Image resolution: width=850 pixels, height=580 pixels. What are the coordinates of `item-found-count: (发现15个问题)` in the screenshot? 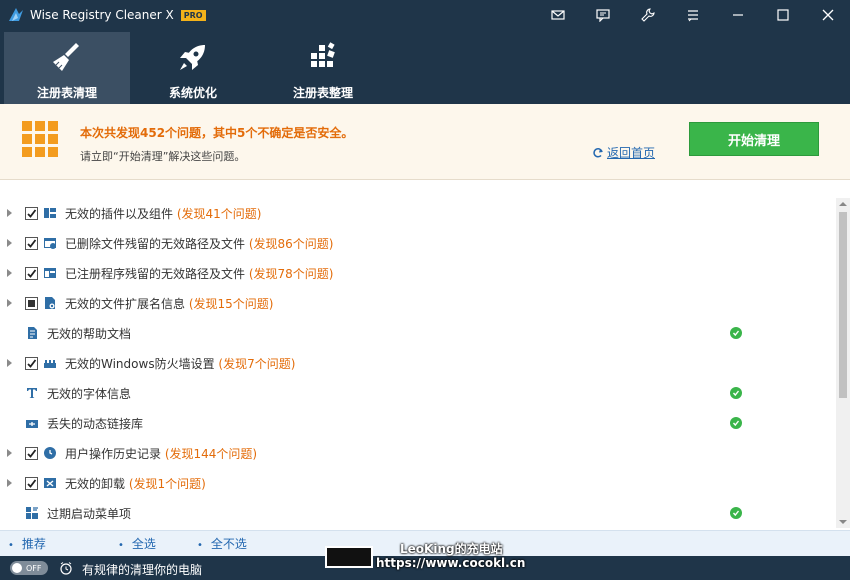 It's located at (231, 303).